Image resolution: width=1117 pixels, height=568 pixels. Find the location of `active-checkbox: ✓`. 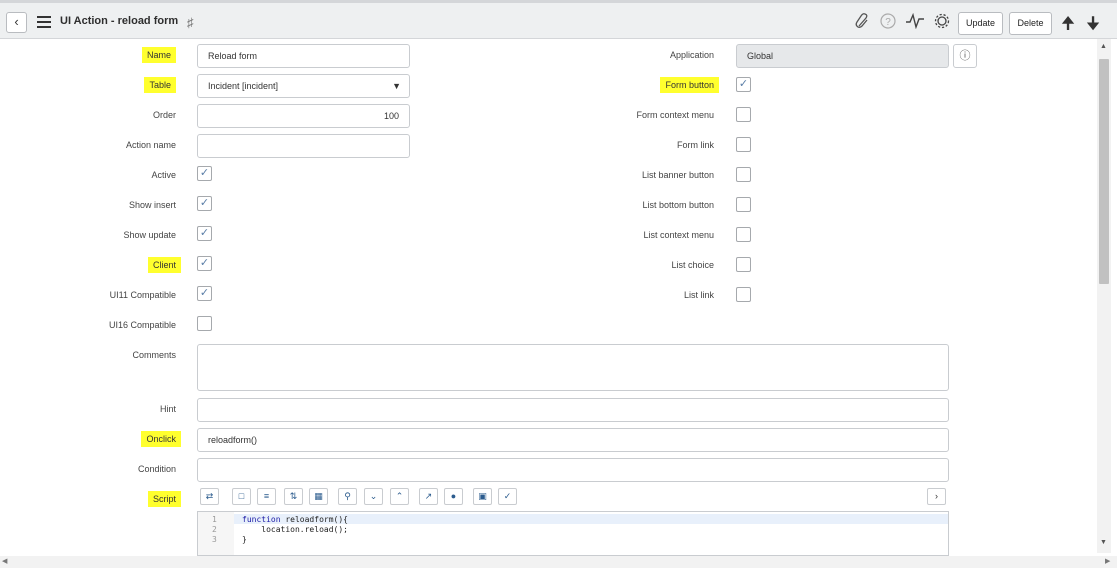

active-checkbox: ✓ is located at coordinates (204, 173).